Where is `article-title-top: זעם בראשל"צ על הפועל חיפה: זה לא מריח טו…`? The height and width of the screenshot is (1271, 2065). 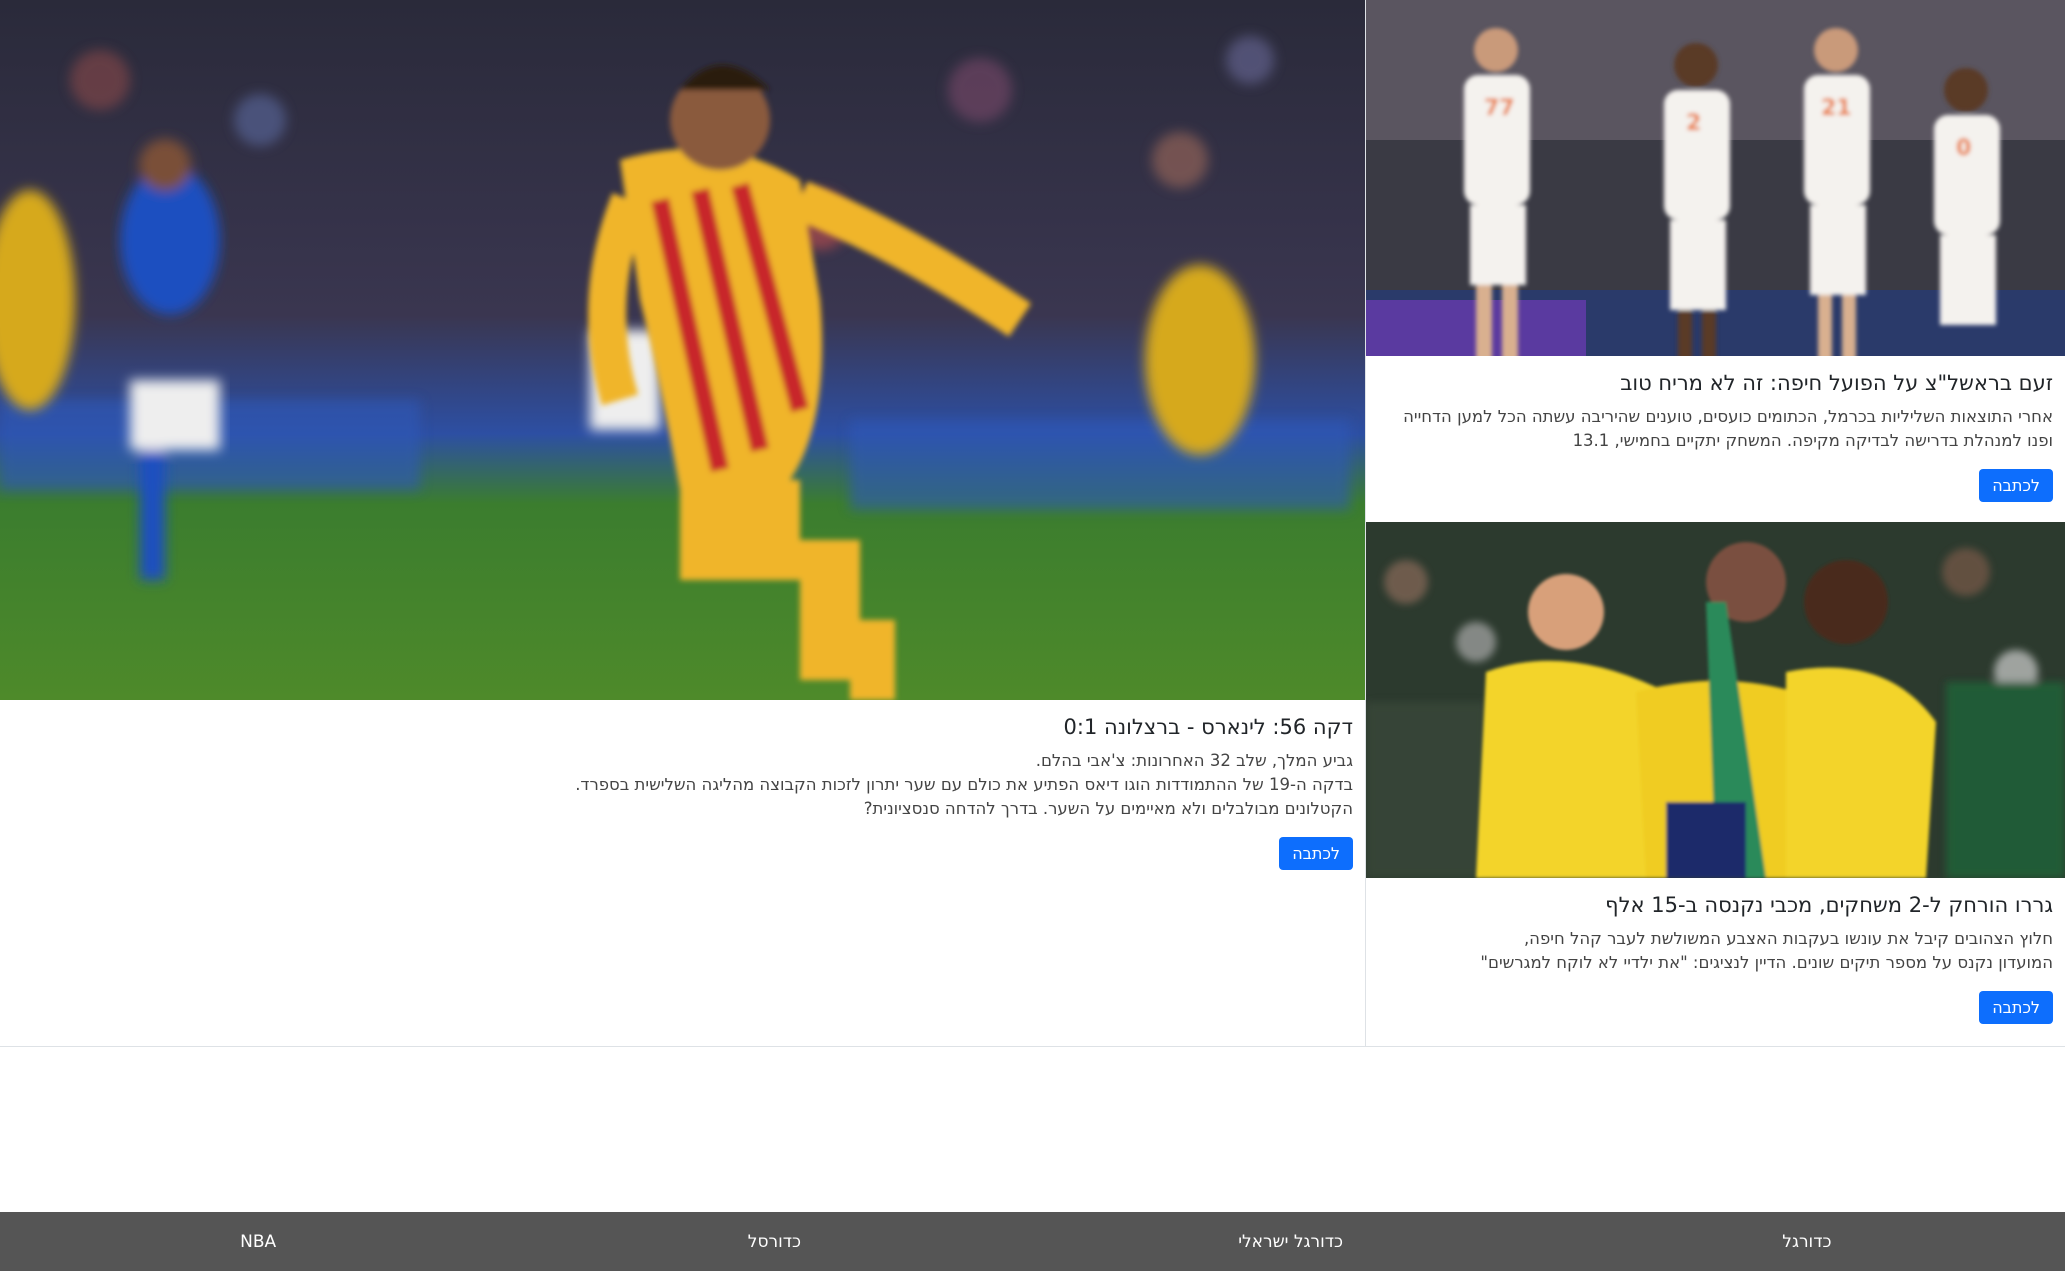 article-title-top: זעם בראשל"צ על הפועל חיפה: זה לא מריח טו… is located at coordinates (1715, 383).